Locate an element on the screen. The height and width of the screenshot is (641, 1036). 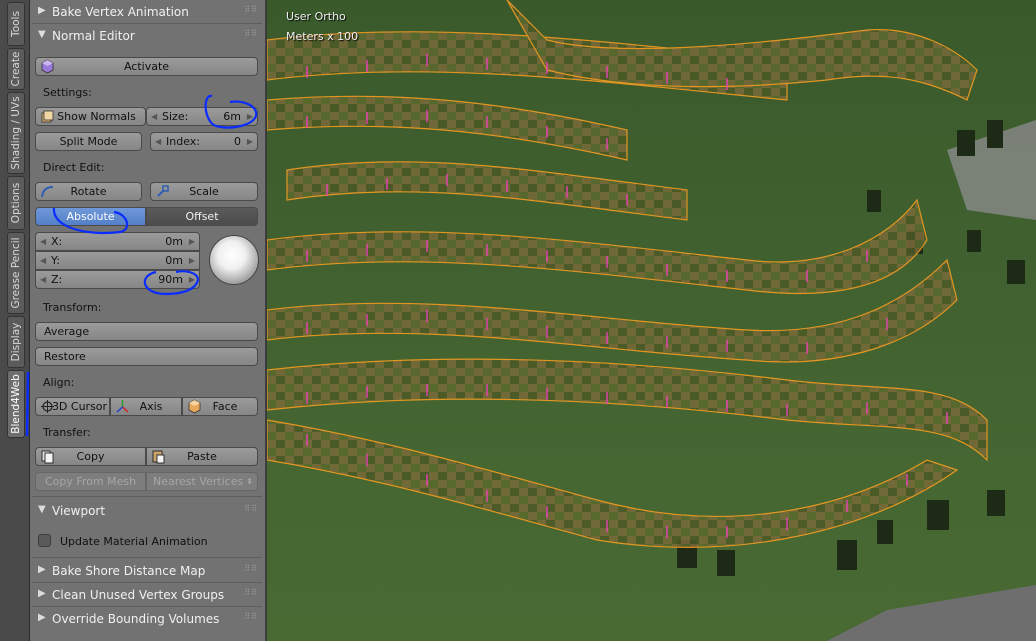
annotation-circle-absolute is located at coordinates (90, 221).